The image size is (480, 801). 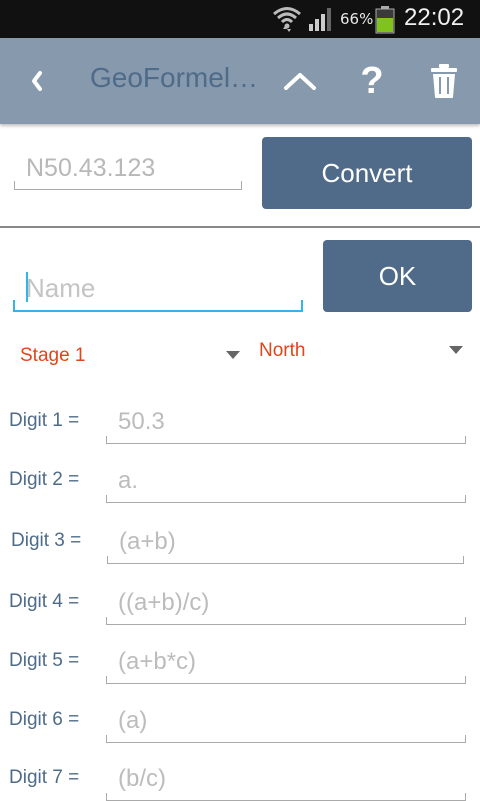 What do you see at coordinates (286, 603) in the screenshot?
I see `digit-4-input` at bounding box center [286, 603].